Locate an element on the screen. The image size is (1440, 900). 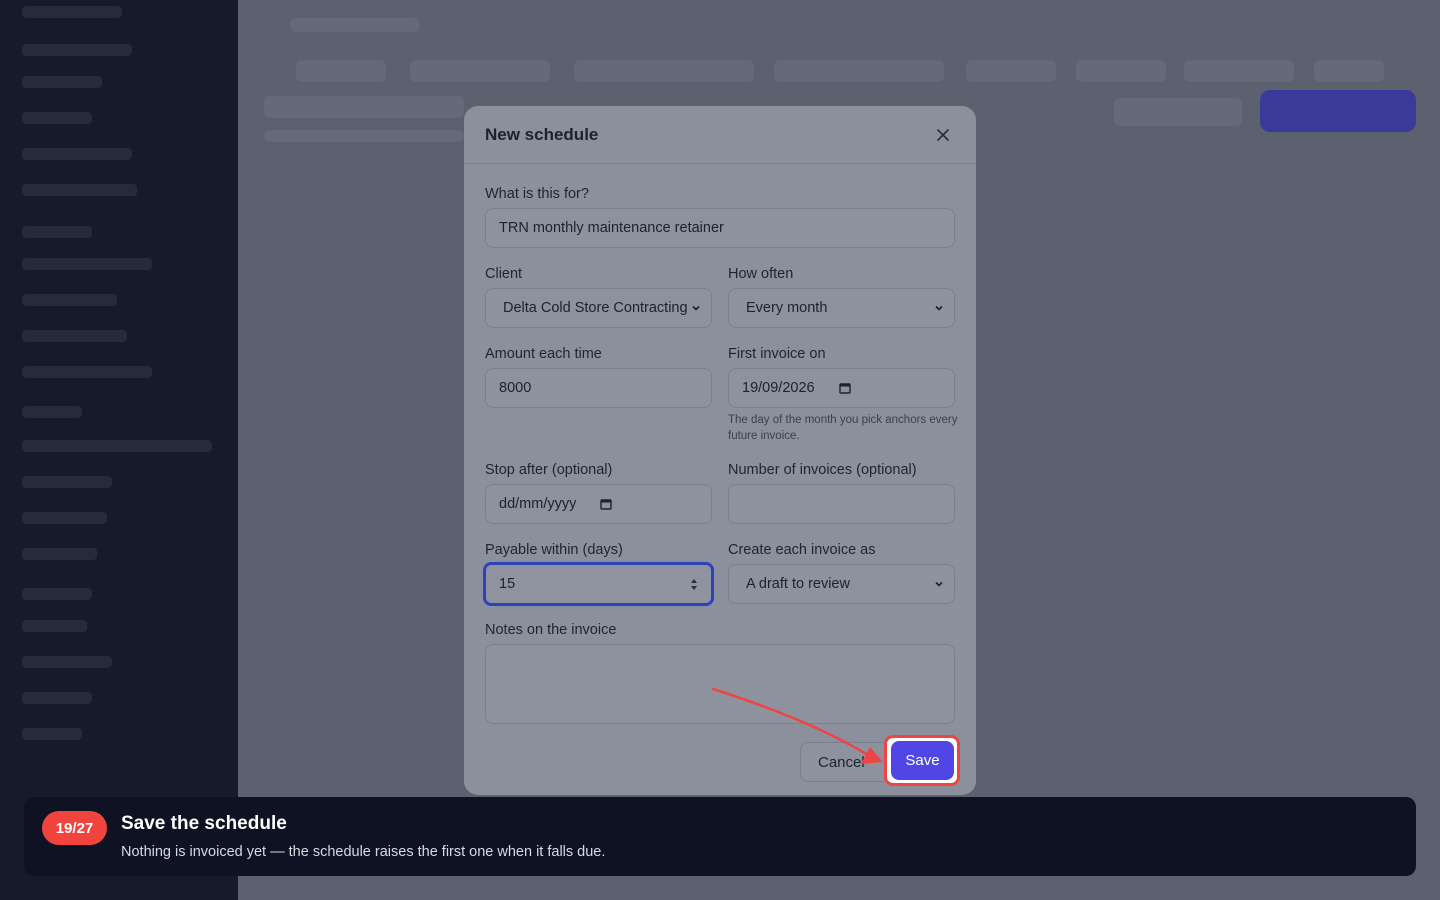
modal-header: New schedule is located at coordinates (720, 135).